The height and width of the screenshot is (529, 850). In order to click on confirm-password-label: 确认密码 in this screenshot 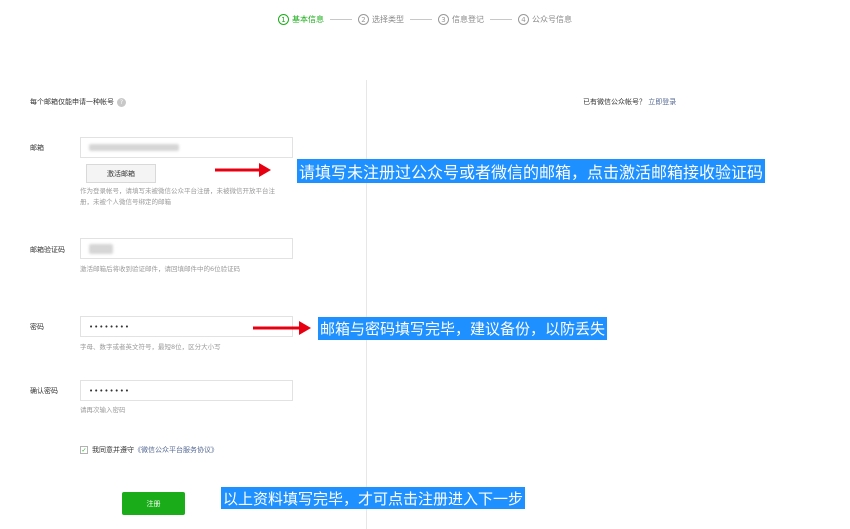, I will do `click(44, 391)`.